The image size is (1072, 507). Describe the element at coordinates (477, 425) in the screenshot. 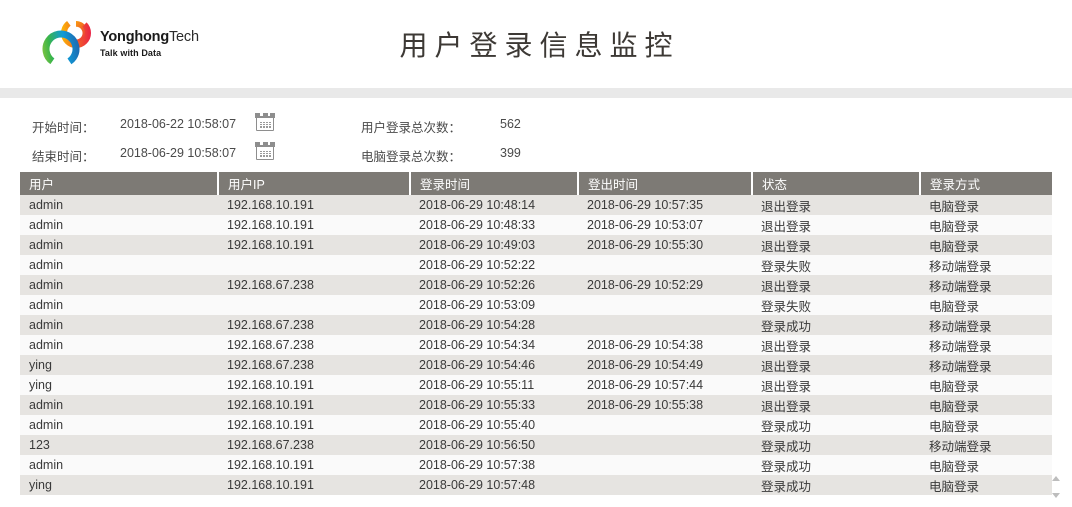

I see `cell-login-time: 2018-06-29 10:55:40` at that location.